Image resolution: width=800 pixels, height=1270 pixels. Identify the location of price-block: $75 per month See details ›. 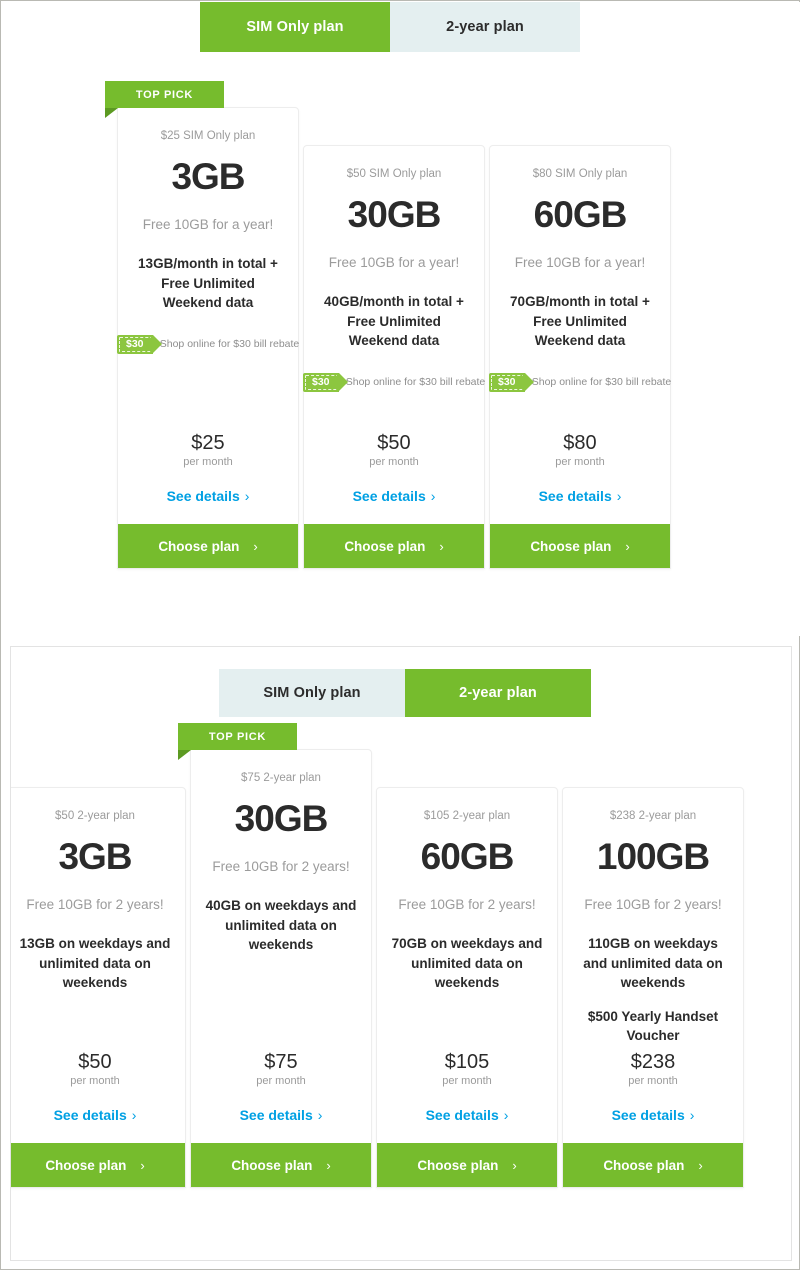
(281, 1097).